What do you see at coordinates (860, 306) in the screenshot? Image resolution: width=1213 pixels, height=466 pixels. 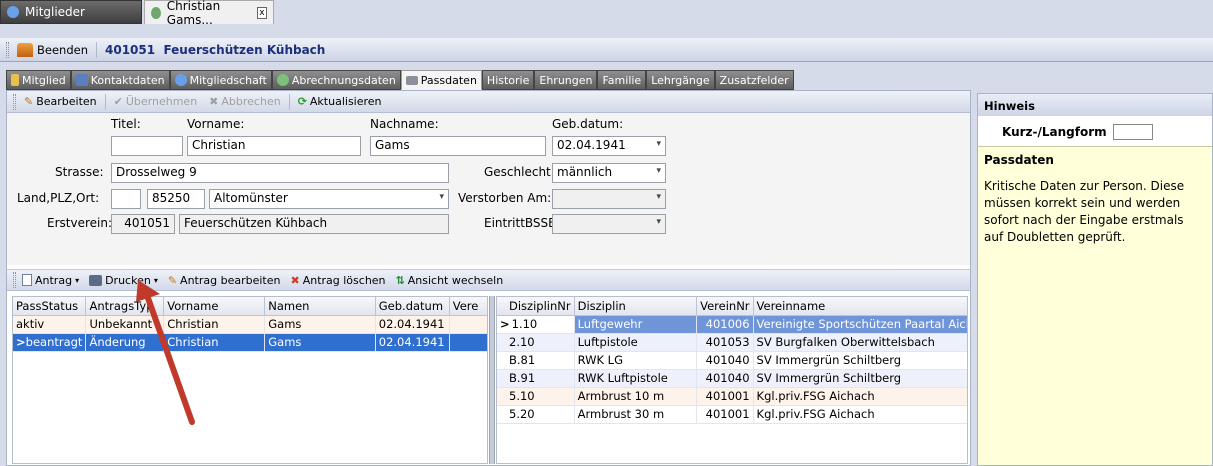 I see `column-header: Vereinname` at bounding box center [860, 306].